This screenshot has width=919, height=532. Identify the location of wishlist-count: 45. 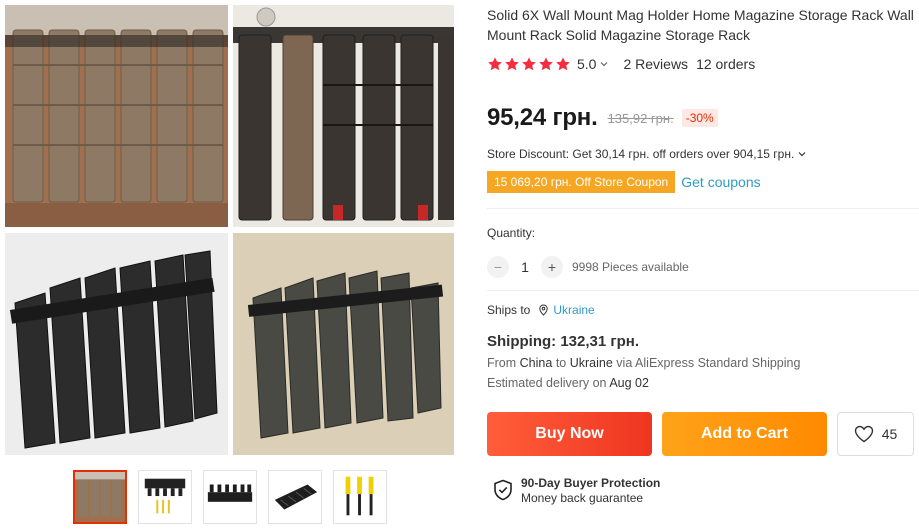
(889, 434).